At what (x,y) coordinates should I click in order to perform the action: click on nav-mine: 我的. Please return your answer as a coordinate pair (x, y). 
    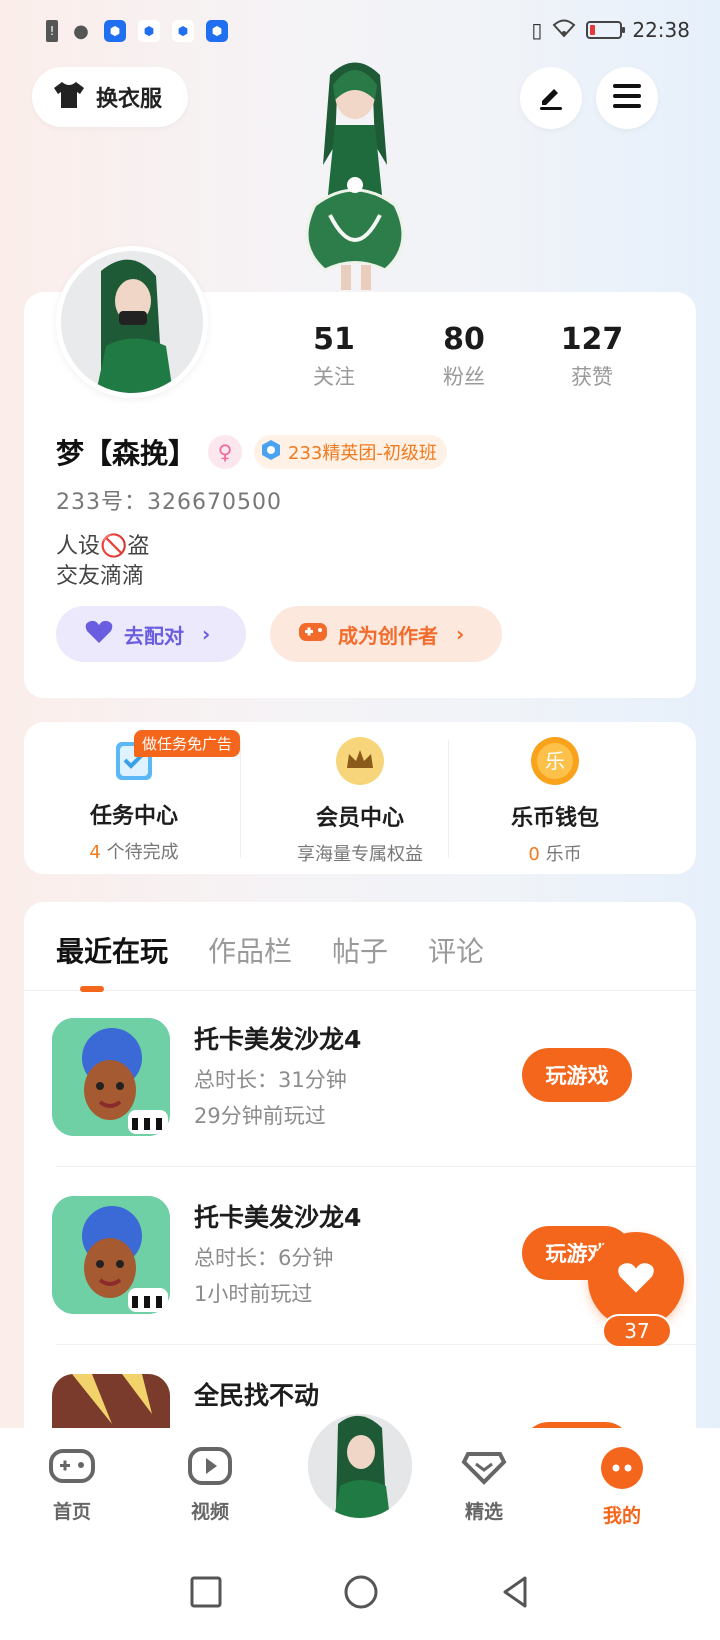
    Looking at the image, I should click on (622, 1487).